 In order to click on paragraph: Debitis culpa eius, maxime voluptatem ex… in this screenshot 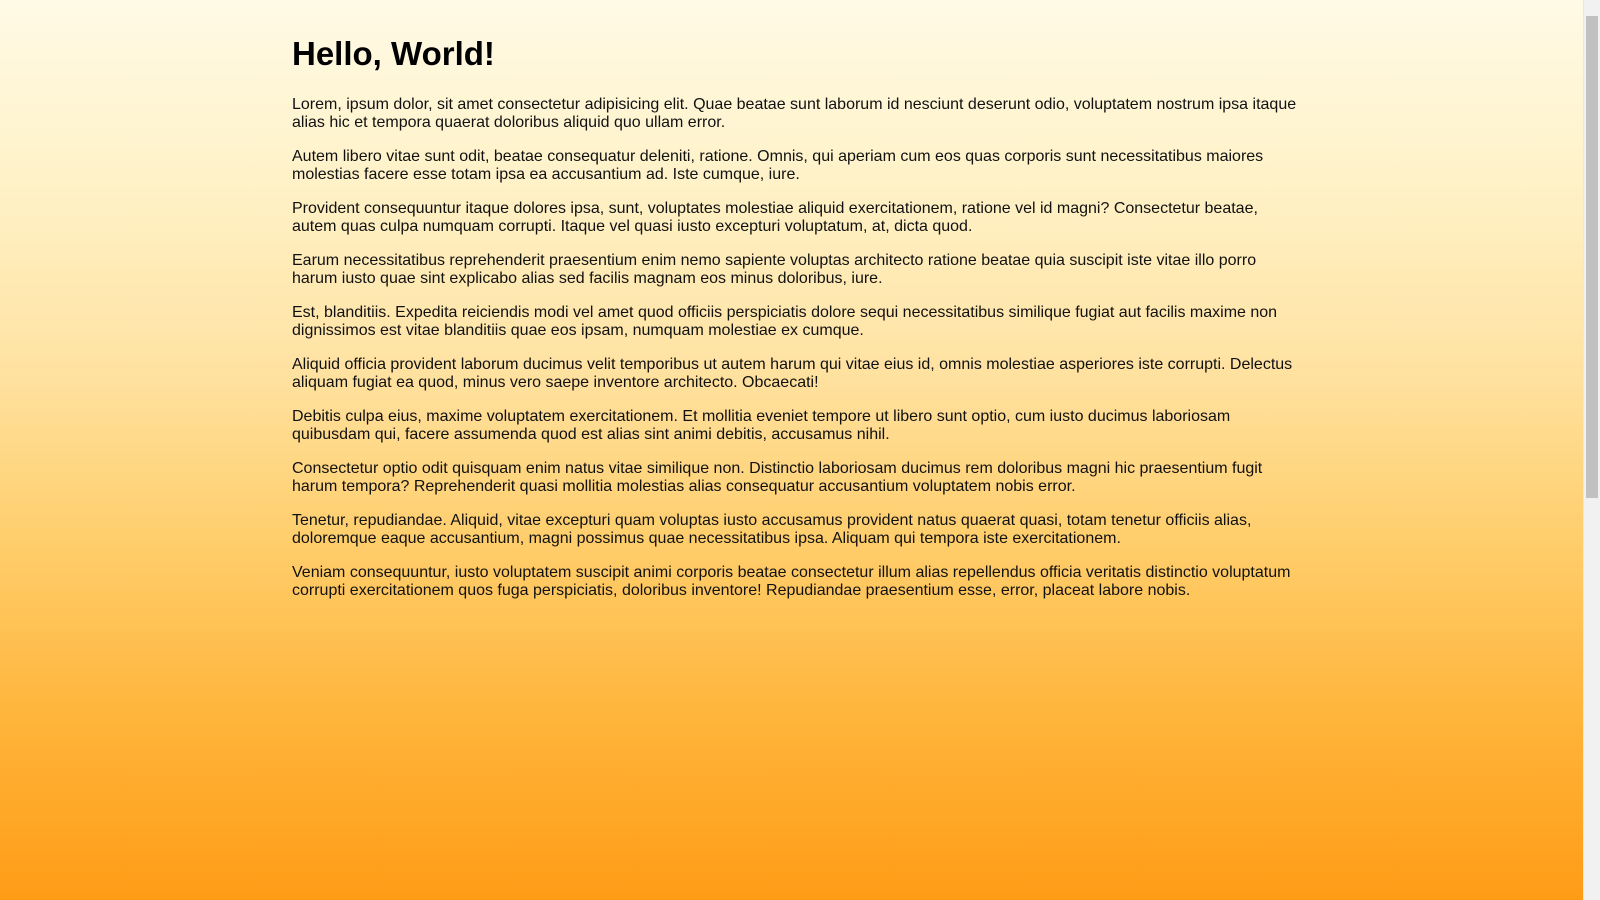, I will do `click(761, 425)`.